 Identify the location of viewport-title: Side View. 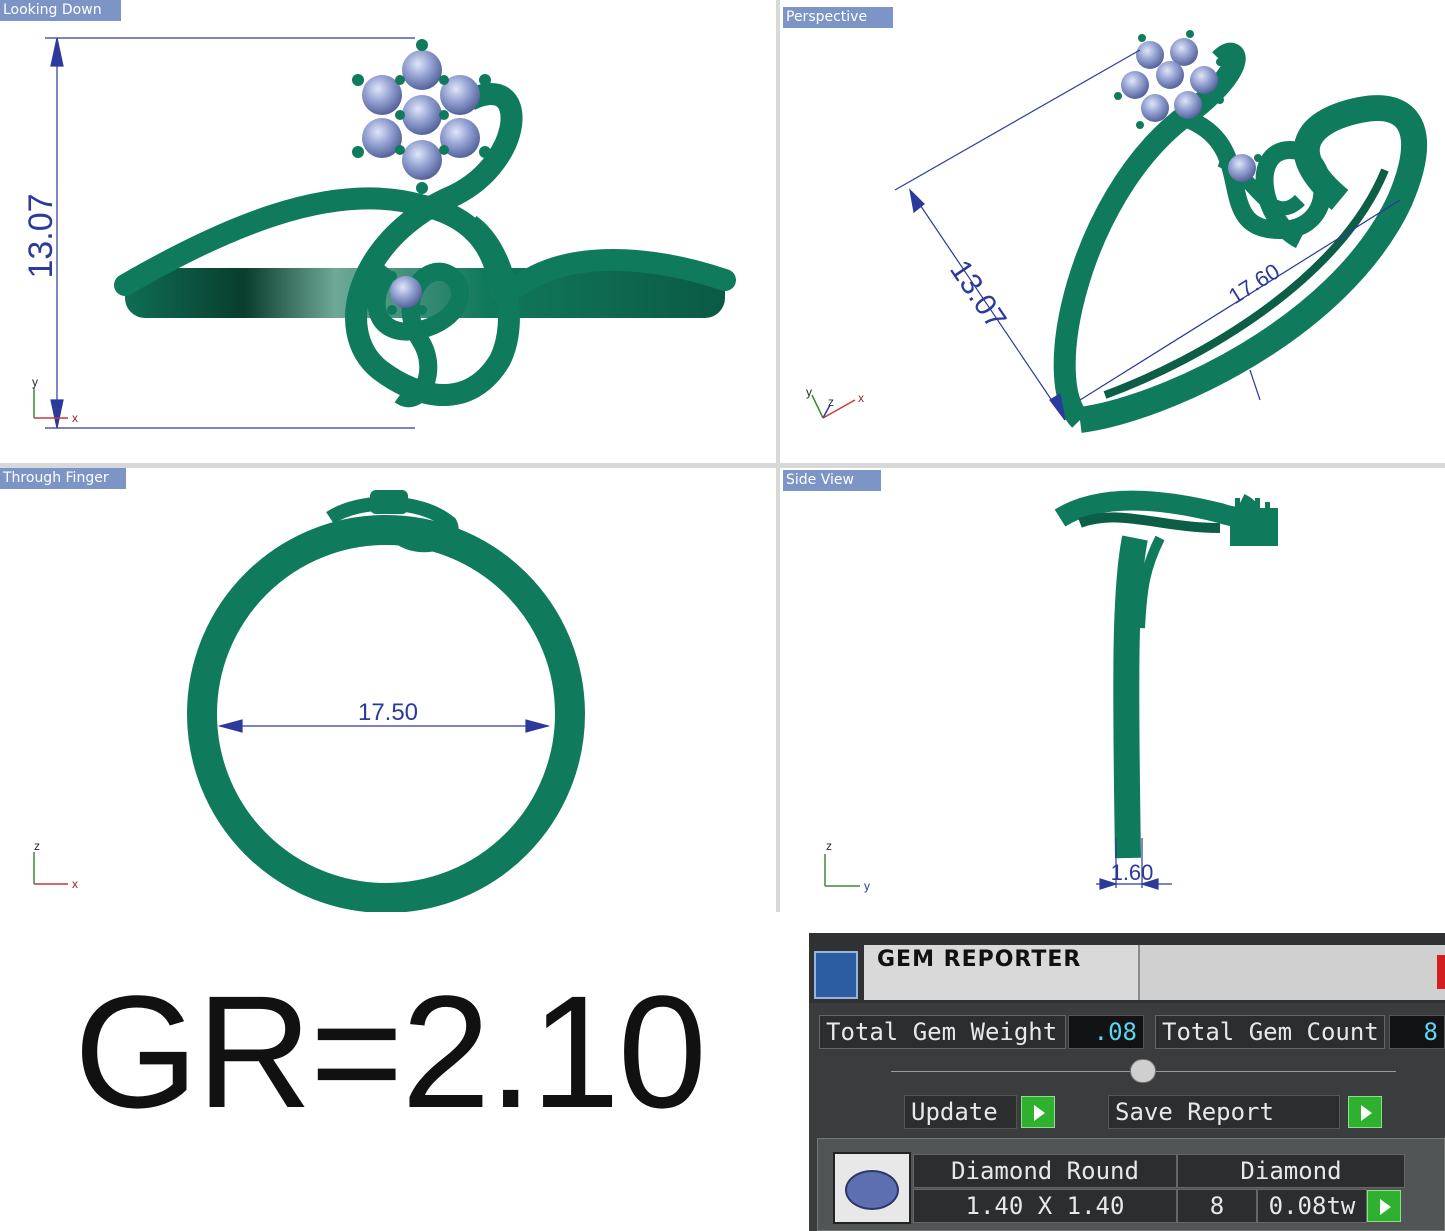
(832, 480).